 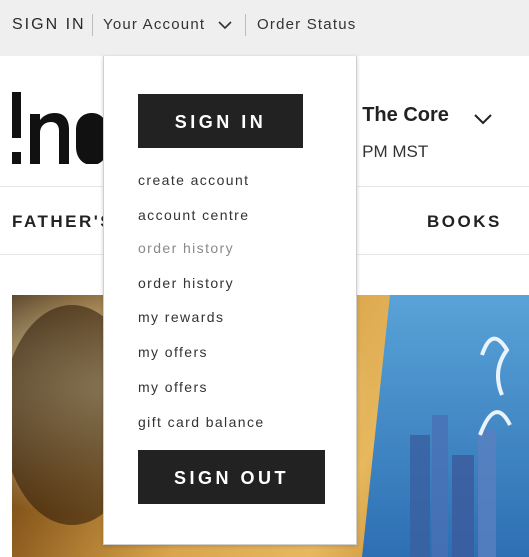 What do you see at coordinates (193, 215) in the screenshot?
I see `account-centre-link: account centre` at bounding box center [193, 215].